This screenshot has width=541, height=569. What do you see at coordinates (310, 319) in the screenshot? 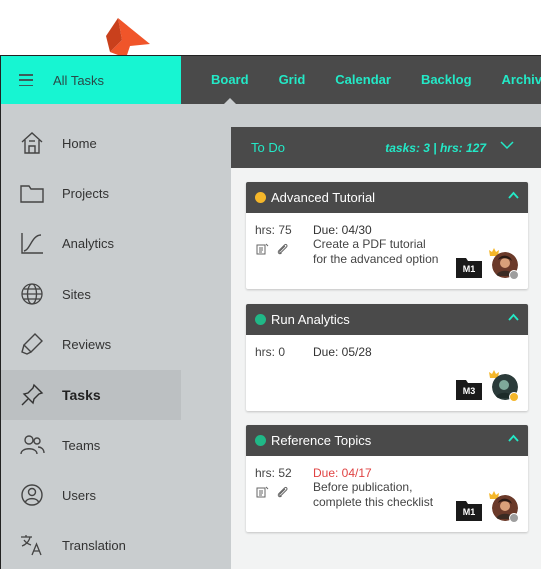
I see `card-title: Run Analytics` at bounding box center [310, 319].